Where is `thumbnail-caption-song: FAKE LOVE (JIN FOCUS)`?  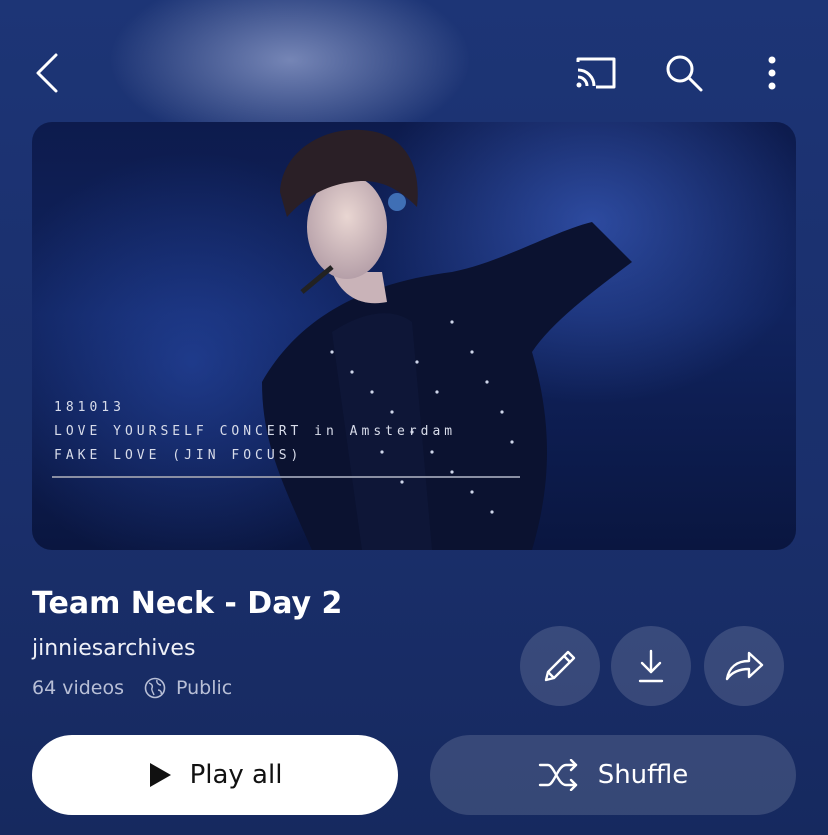
thumbnail-caption-song: FAKE LOVE (JIN FOCUS) is located at coordinates (178, 455).